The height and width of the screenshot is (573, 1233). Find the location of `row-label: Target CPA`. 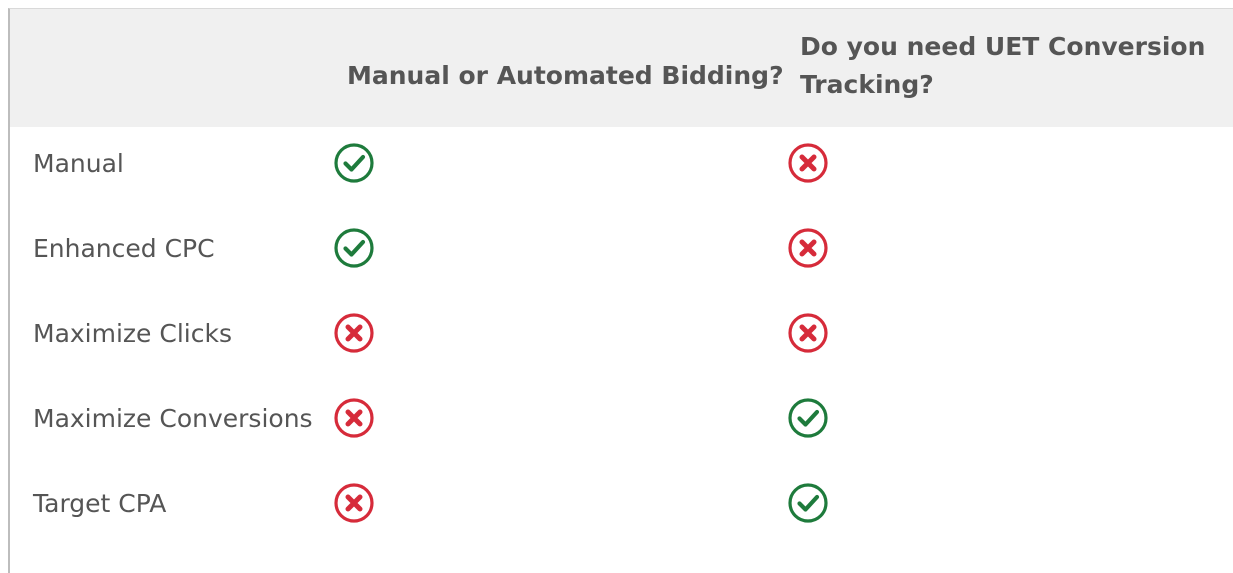

row-label: Target CPA is located at coordinates (100, 503).